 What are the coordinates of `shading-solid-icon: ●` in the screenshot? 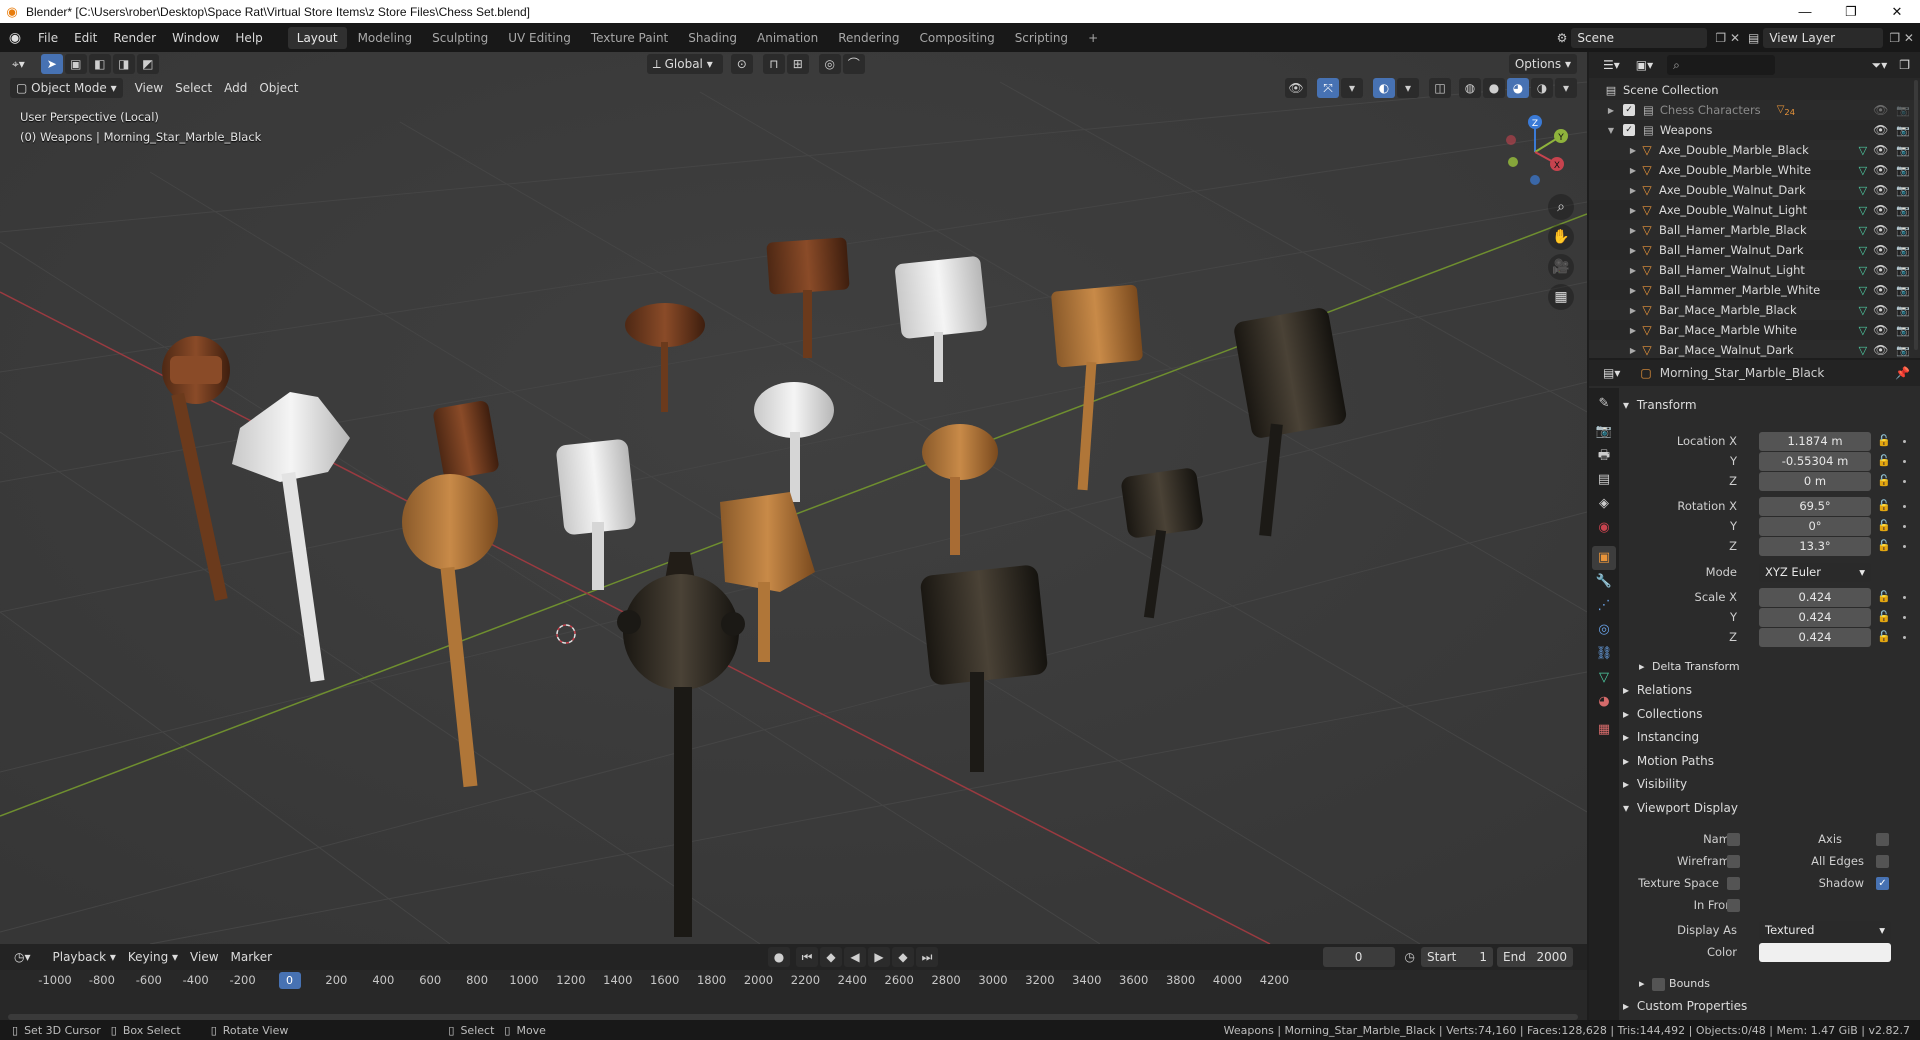 It's located at (1494, 88).